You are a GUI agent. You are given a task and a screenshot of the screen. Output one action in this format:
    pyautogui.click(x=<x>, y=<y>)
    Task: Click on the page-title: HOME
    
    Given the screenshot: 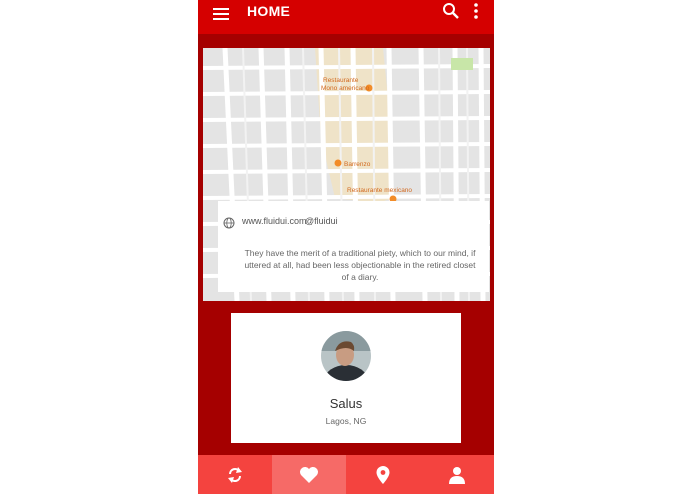 What is the action you would take?
    pyautogui.click(x=269, y=11)
    